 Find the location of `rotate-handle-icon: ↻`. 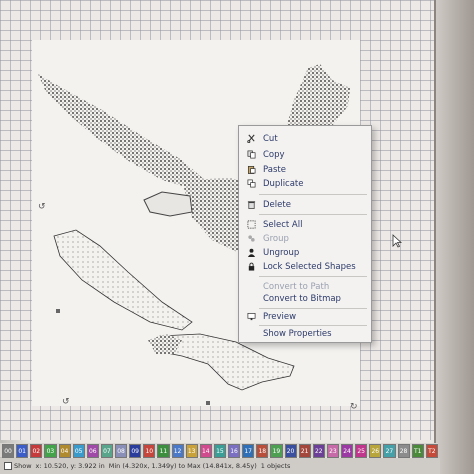

rotate-handle-icon: ↻ is located at coordinates (354, 407).